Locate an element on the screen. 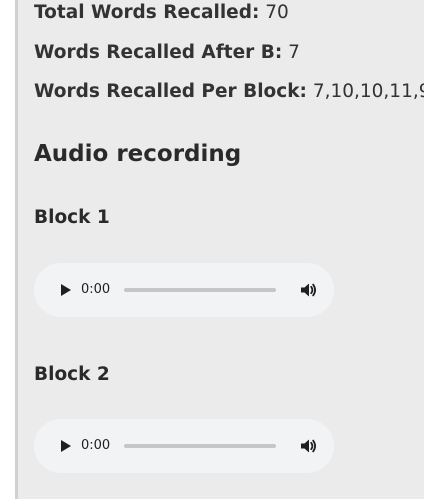 This screenshot has width=424, height=499. stat-value: 70 is located at coordinates (277, 12).